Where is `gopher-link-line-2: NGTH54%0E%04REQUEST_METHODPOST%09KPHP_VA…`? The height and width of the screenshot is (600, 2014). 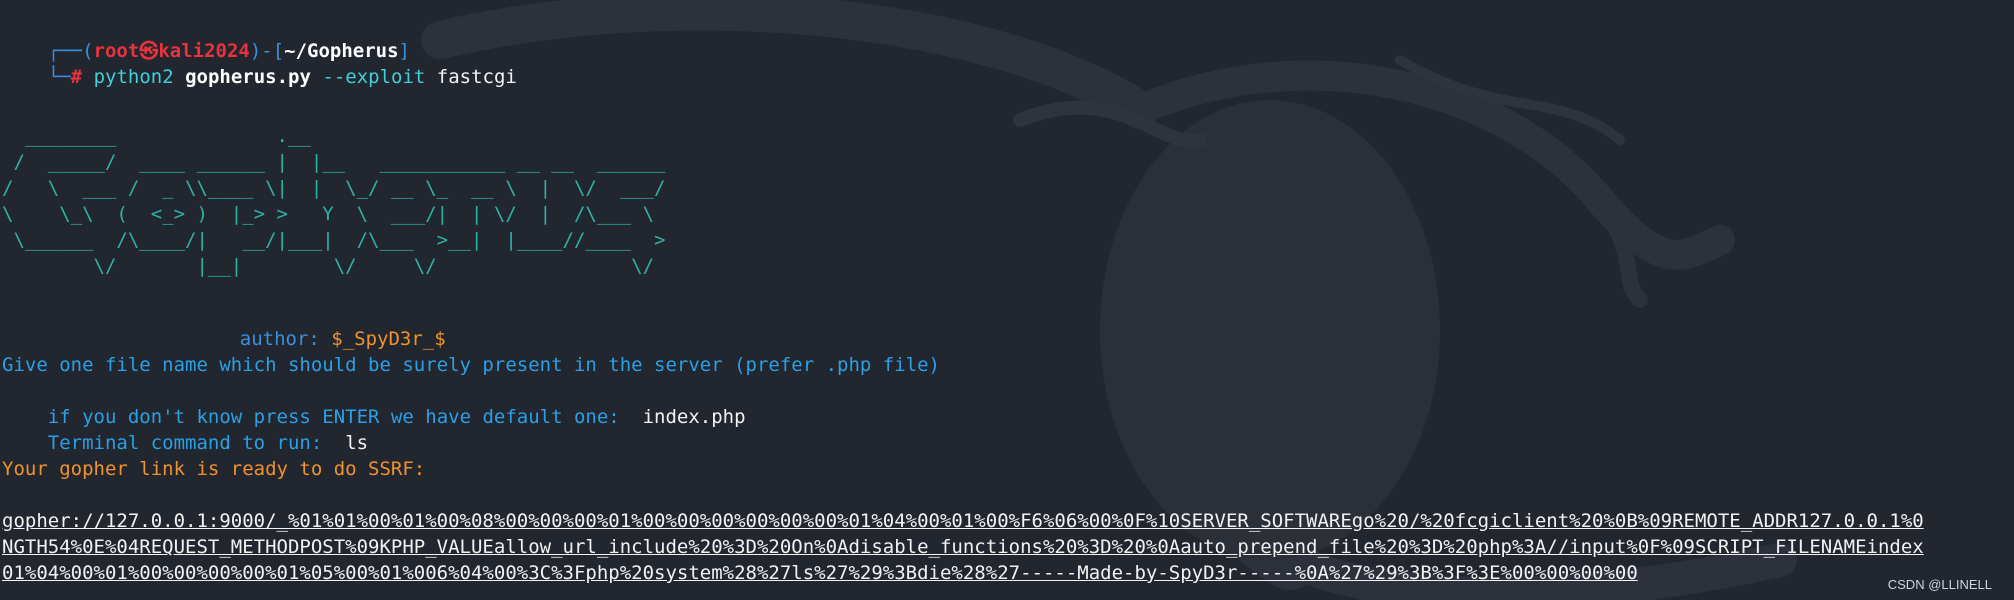 gopher-link-line-2: NGTH54%0E%04REQUEST_METHODPOST%09KPHP_VA… is located at coordinates (963, 547).